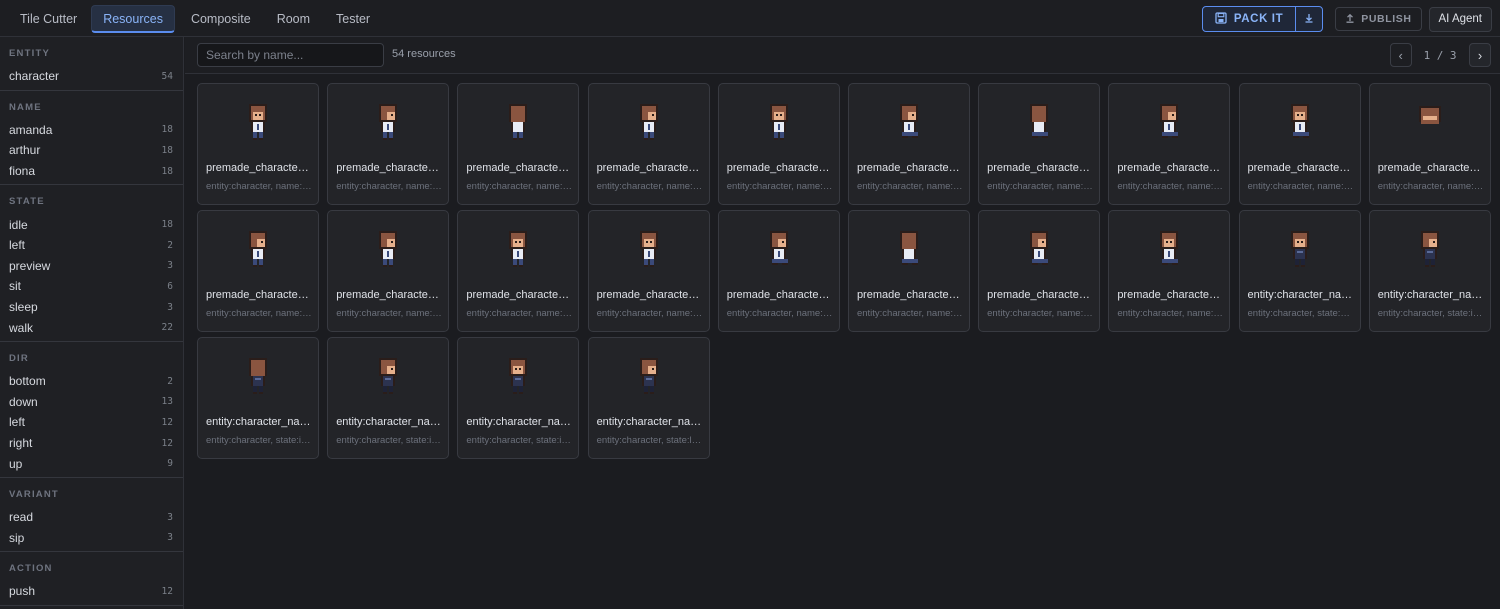 The height and width of the screenshot is (609, 1500). What do you see at coordinates (91, 171) in the screenshot?
I see `facet-item-fiona: fiona 18` at bounding box center [91, 171].